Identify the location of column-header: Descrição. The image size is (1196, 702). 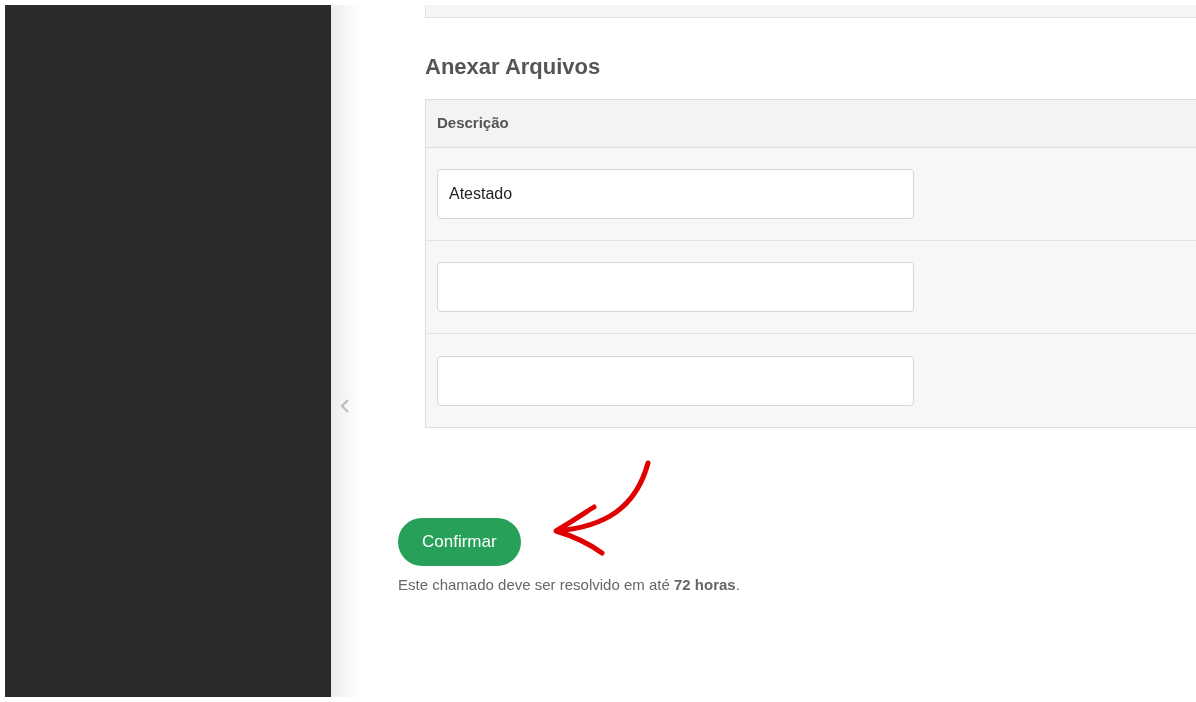
(473, 123).